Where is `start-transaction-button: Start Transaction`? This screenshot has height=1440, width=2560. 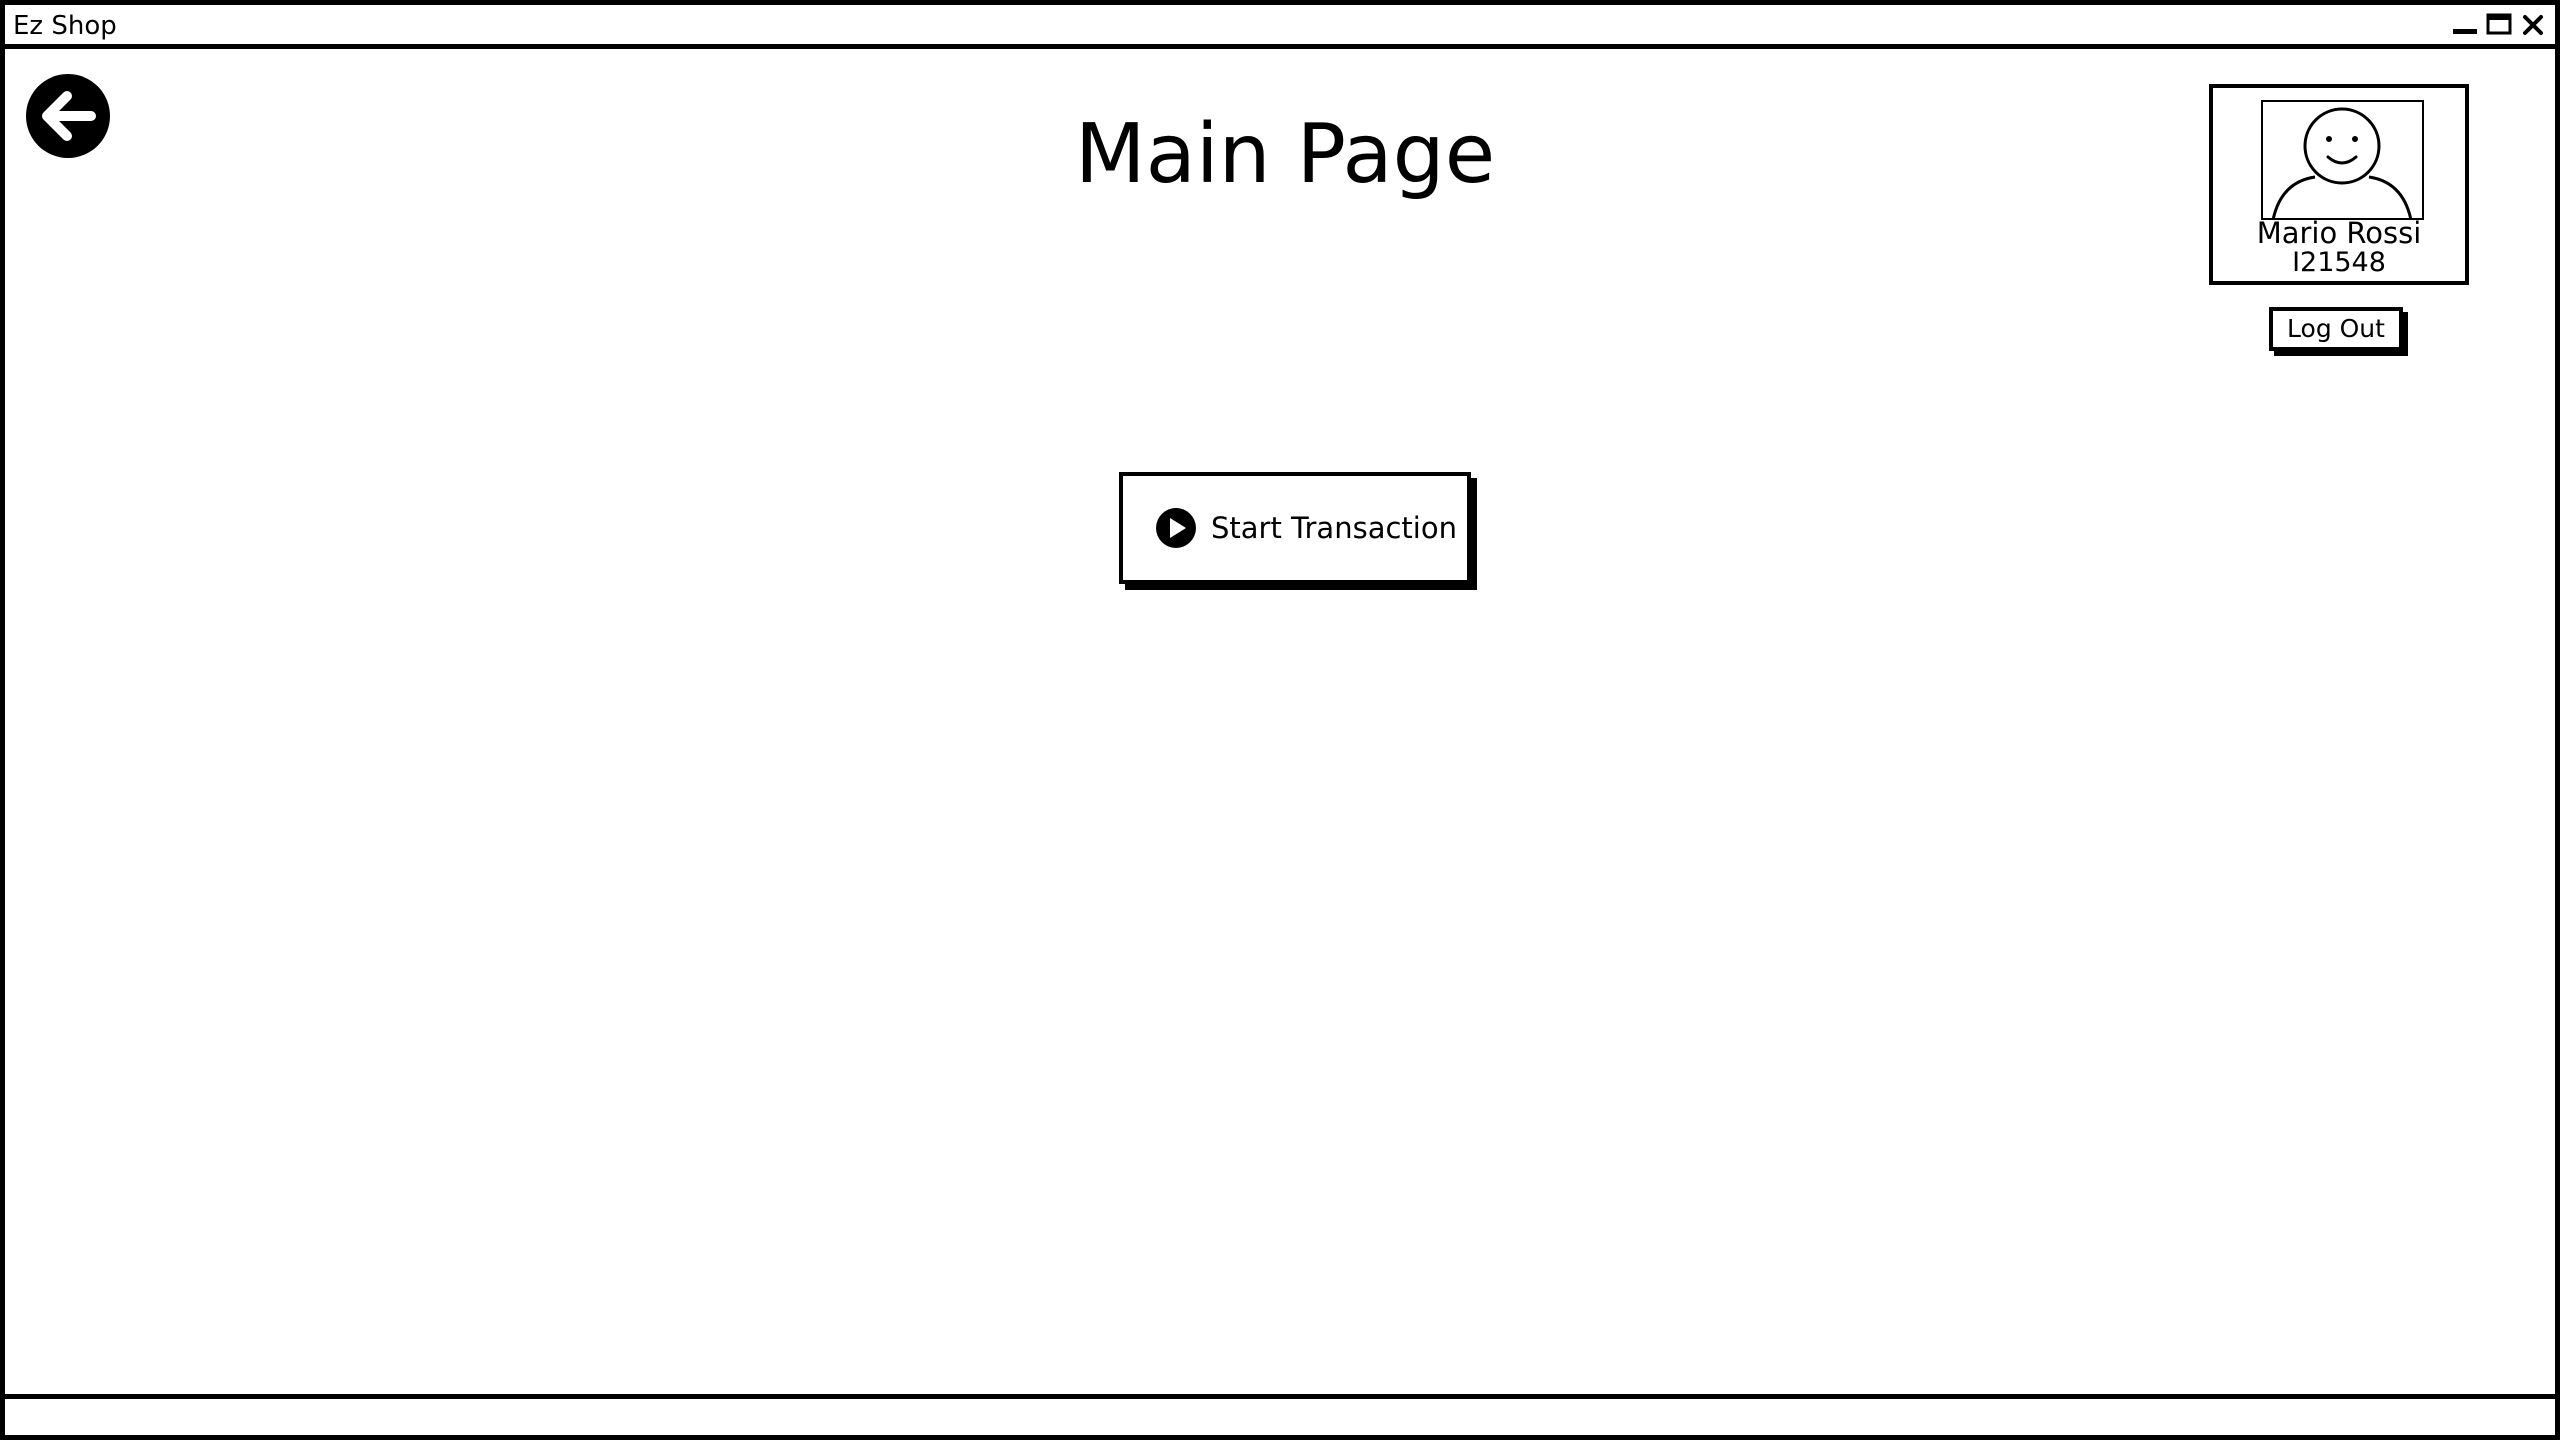
start-transaction-button: Start Transaction is located at coordinates (1295, 528).